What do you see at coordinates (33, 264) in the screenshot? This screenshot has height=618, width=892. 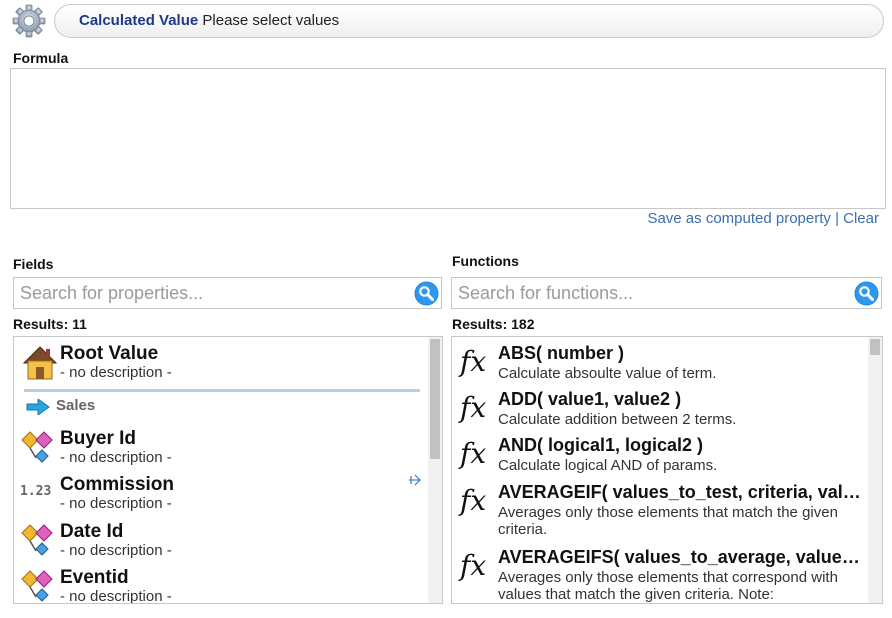 I see `fields-label: Fields` at bounding box center [33, 264].